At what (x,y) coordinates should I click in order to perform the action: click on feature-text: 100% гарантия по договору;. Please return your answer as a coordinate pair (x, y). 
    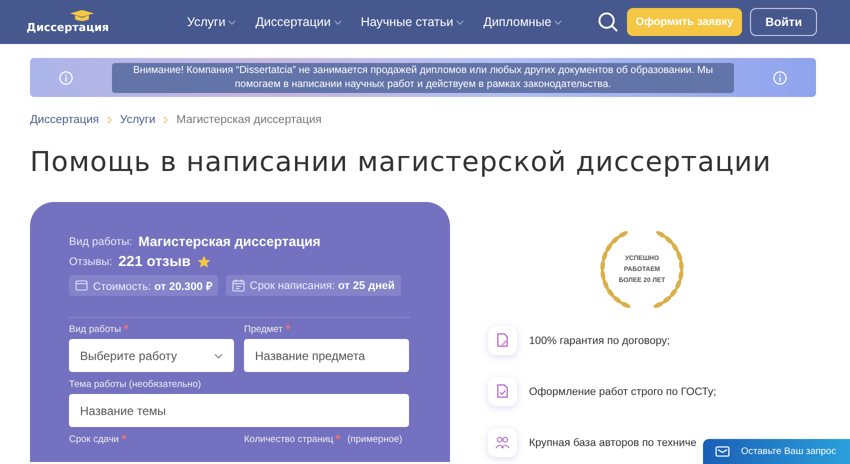
    Looking at the image, I should click on (599, 340).